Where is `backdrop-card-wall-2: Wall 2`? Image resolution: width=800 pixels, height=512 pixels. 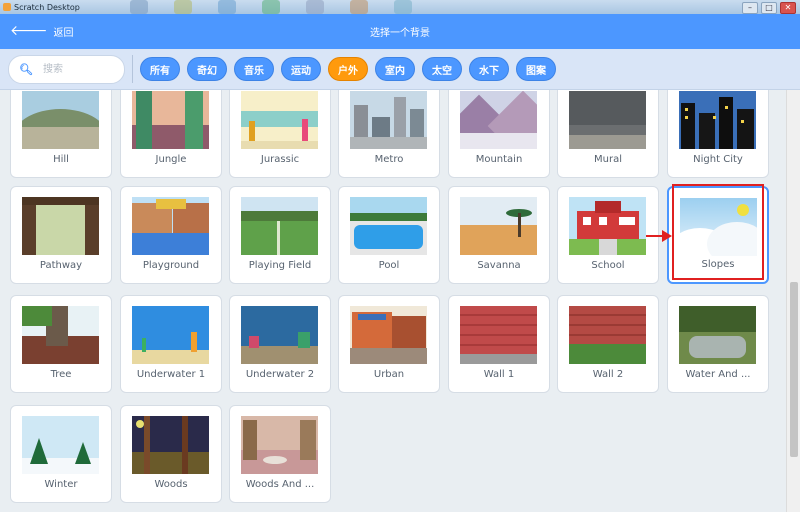 backdrop-card-wall-2: Wall 2 is located at coordinates (608, 344).